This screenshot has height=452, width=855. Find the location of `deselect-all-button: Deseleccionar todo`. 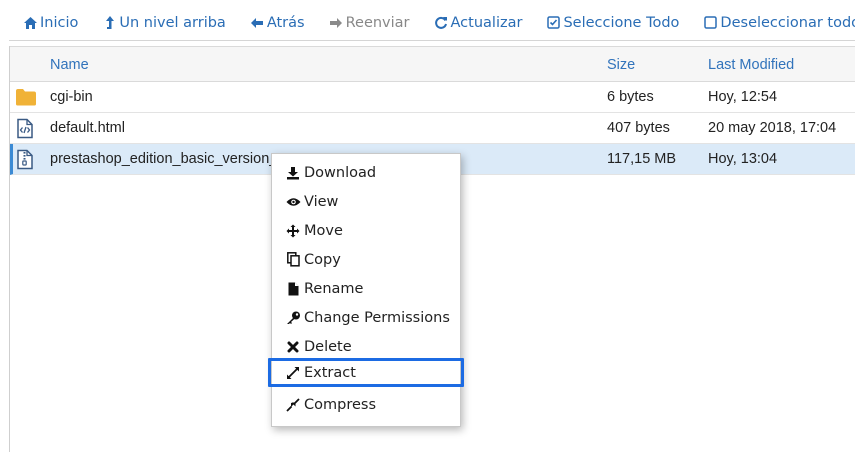

deselect-all-button: Deseleccionar todo is located at coordinates (779, 23).